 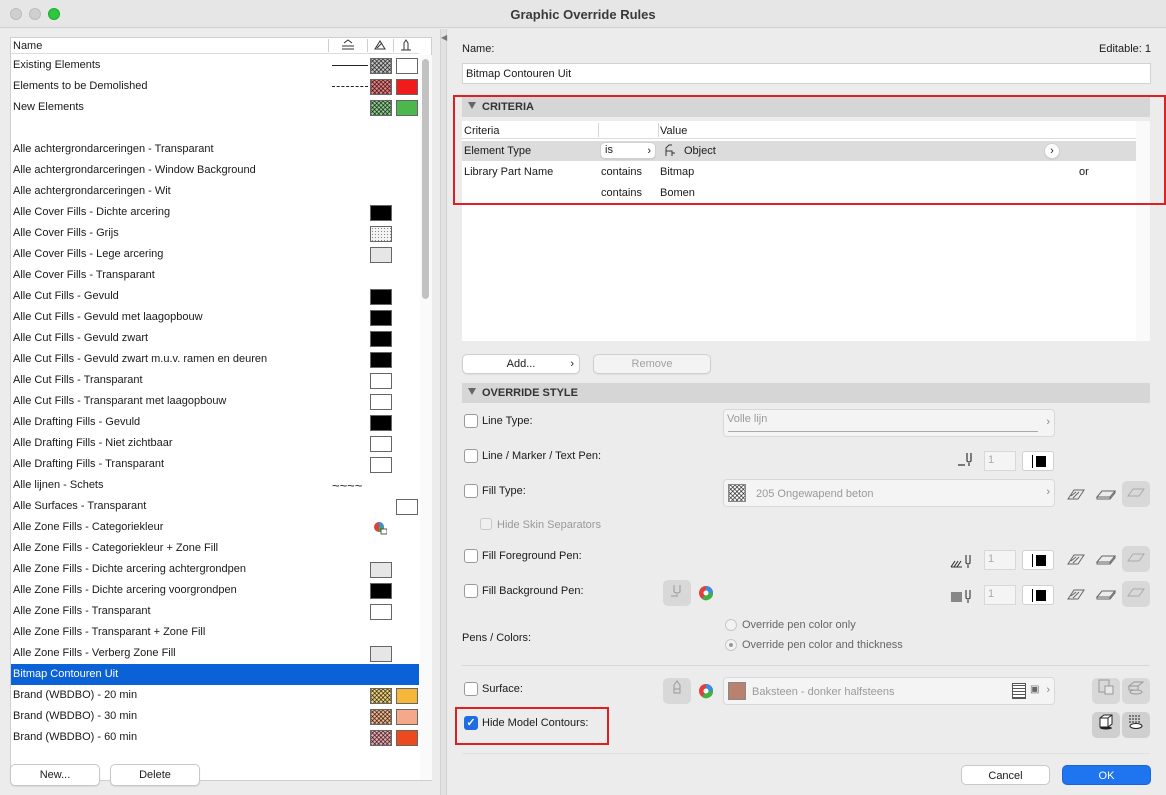 I want to click on list-scrollbar, so click(x=426, y=417).